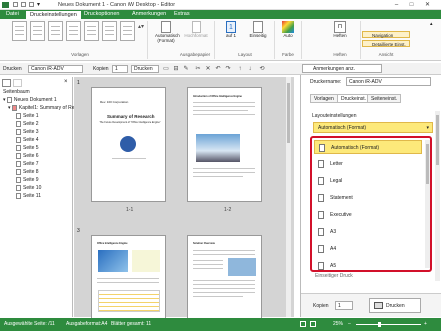 This screenshot has height=331, width=441. I want to click on tree-page-item: Seite 5, so click(27, 148).